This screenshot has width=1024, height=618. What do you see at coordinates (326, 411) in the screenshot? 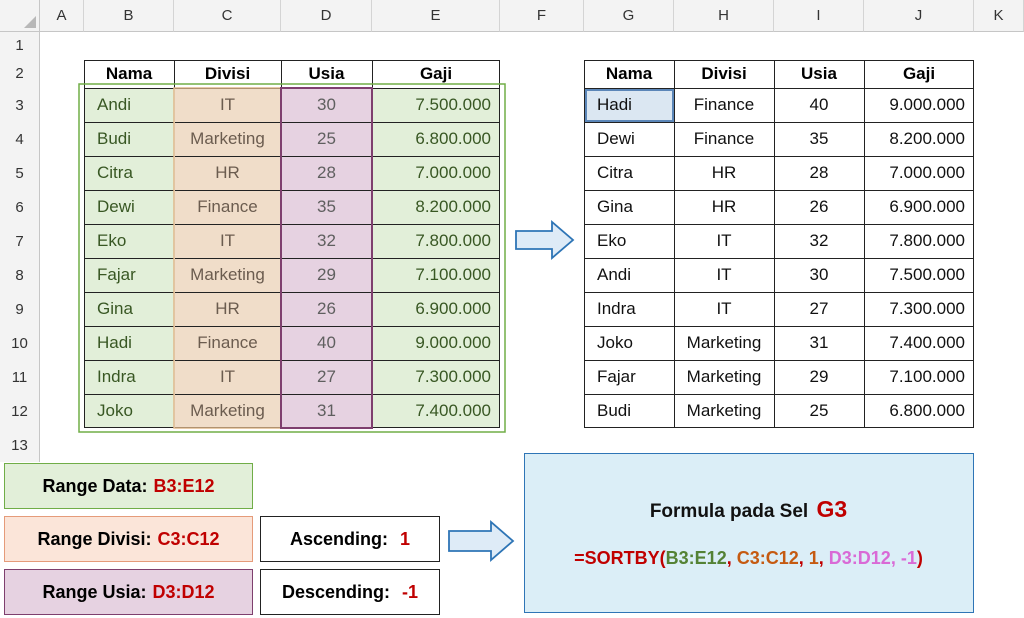
I see `source-cell-usia: 31` at bounding box center [326, 411].